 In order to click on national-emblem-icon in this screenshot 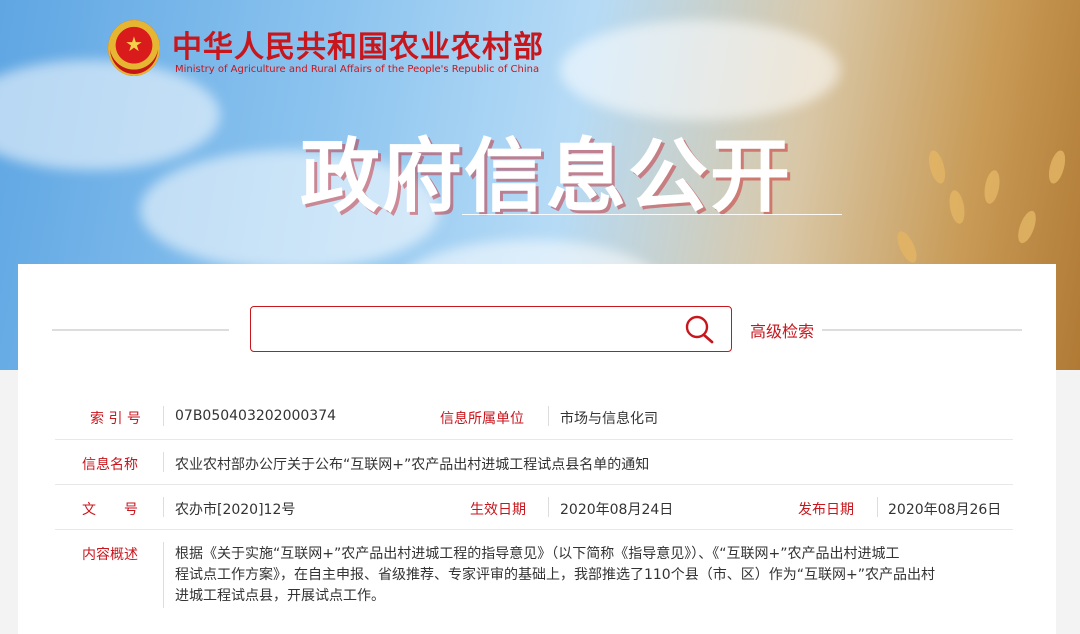, I will do `click(134, 48)`.